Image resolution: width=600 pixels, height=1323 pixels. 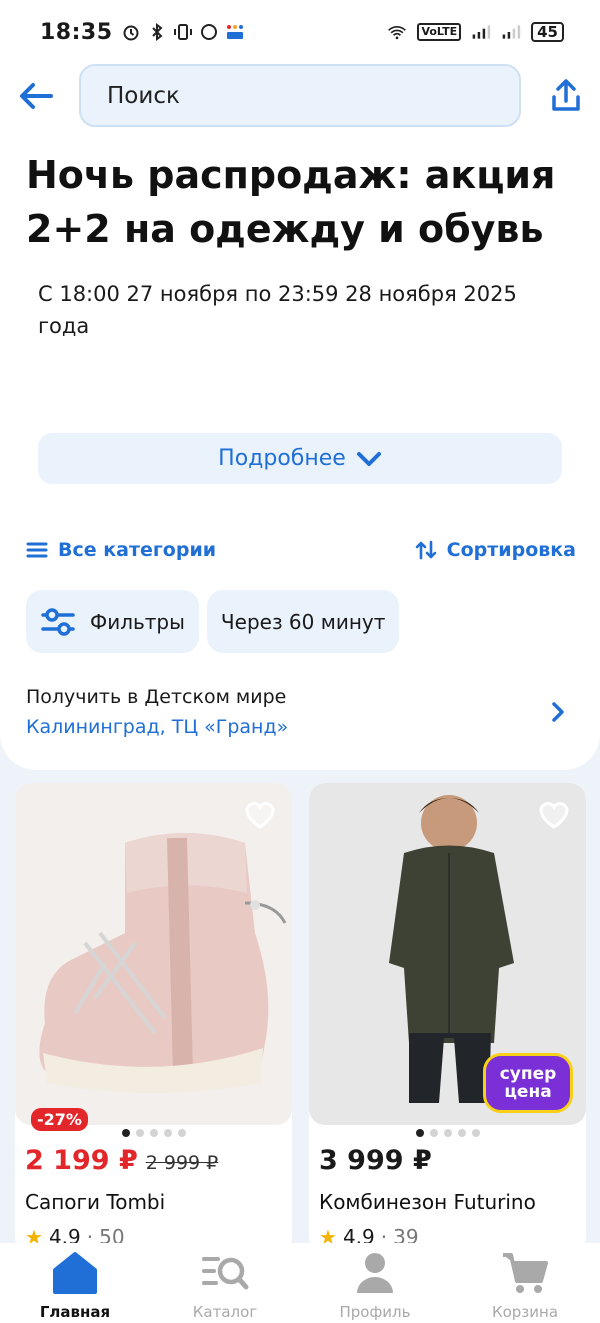 I want to click on product-image-boots, so click(x=153, y=954).